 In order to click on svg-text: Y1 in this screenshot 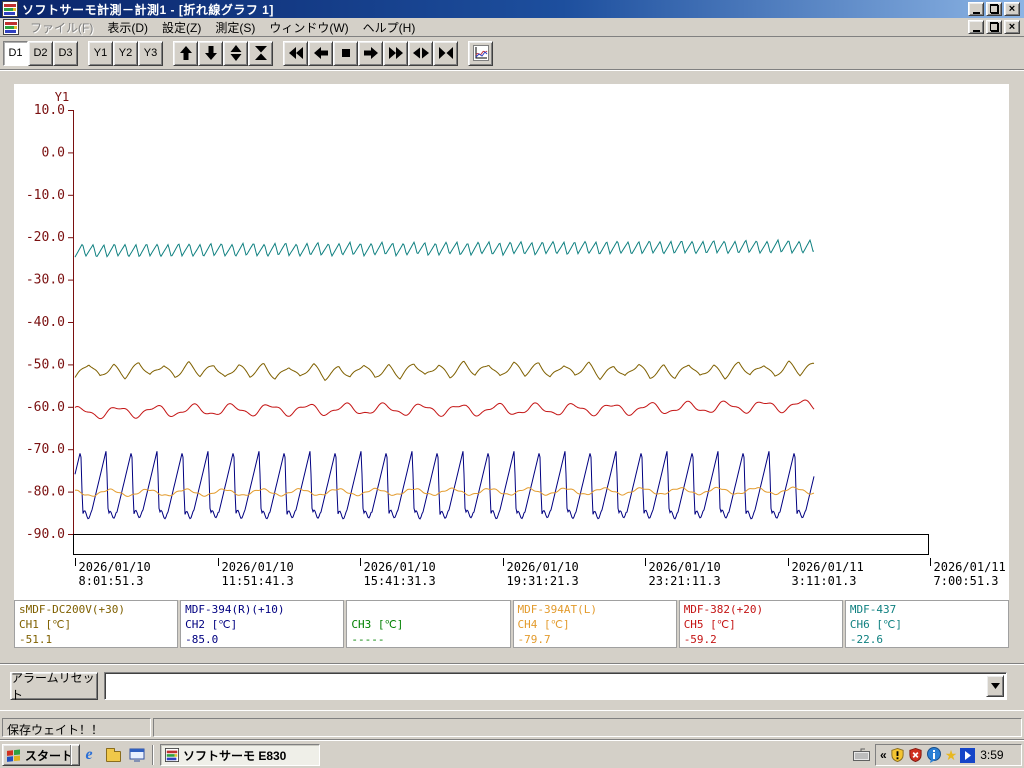, I will do `click(62, 97)`.